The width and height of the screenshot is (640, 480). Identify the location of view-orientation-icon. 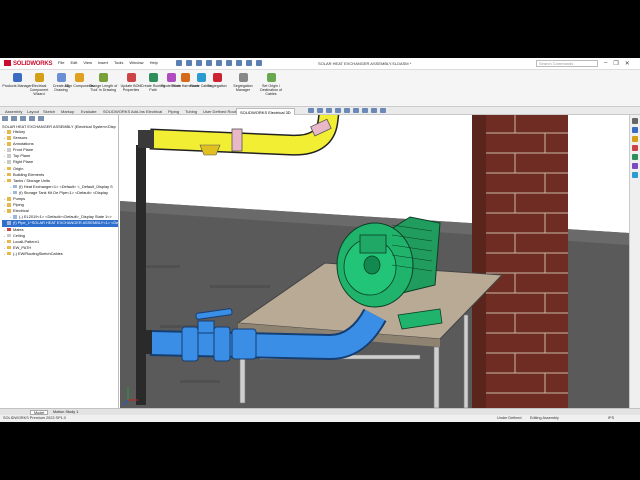
(347, 110).